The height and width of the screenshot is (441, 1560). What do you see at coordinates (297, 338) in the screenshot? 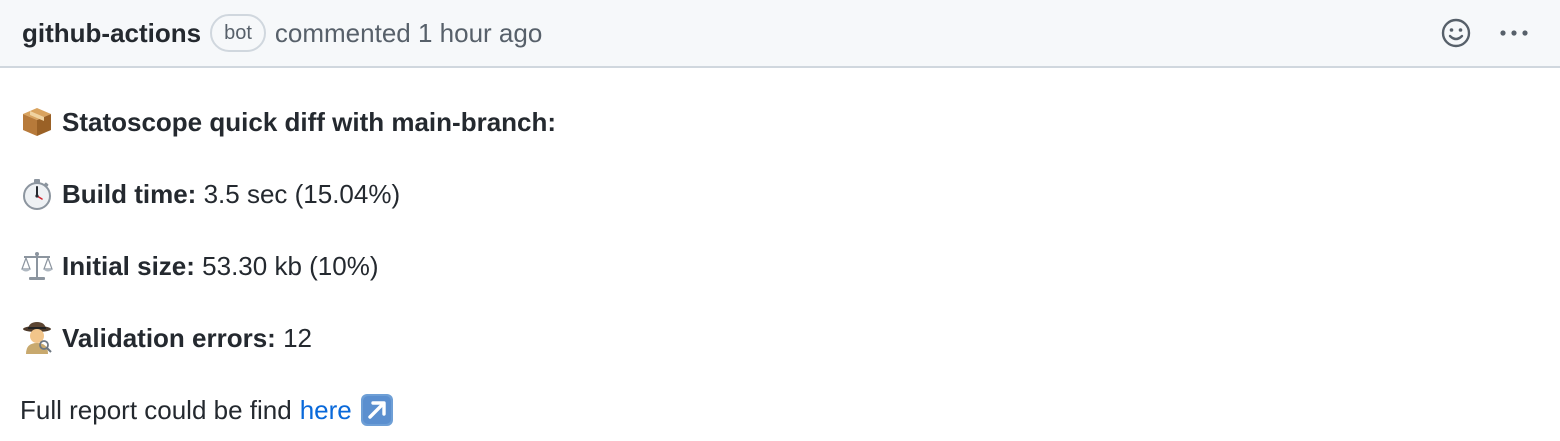
I see `validation-errors-value: 12` at bounding box center [297, 338].